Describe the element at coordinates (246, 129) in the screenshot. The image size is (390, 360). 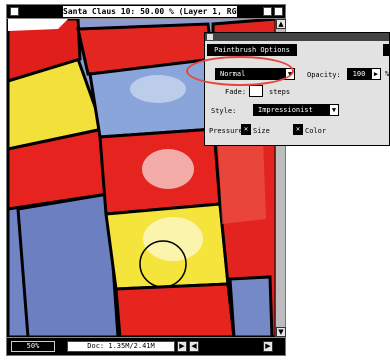
I see `size-checkbox: ✕` at that location.